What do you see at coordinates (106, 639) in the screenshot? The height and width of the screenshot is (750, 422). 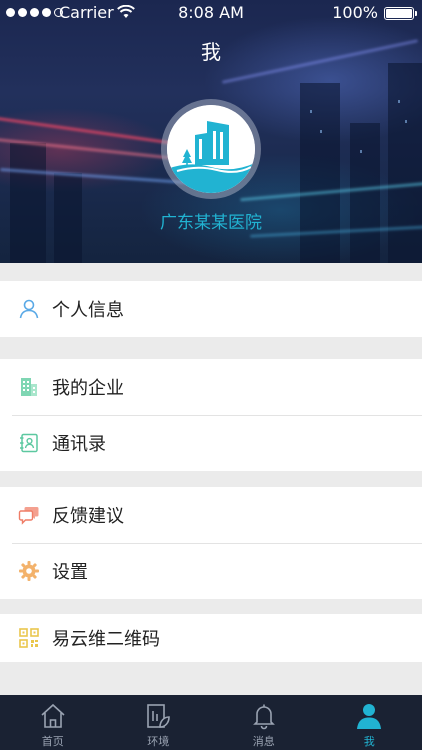 I see `menu-item-label: 易云维二维码` at bounding box center [106, 639].